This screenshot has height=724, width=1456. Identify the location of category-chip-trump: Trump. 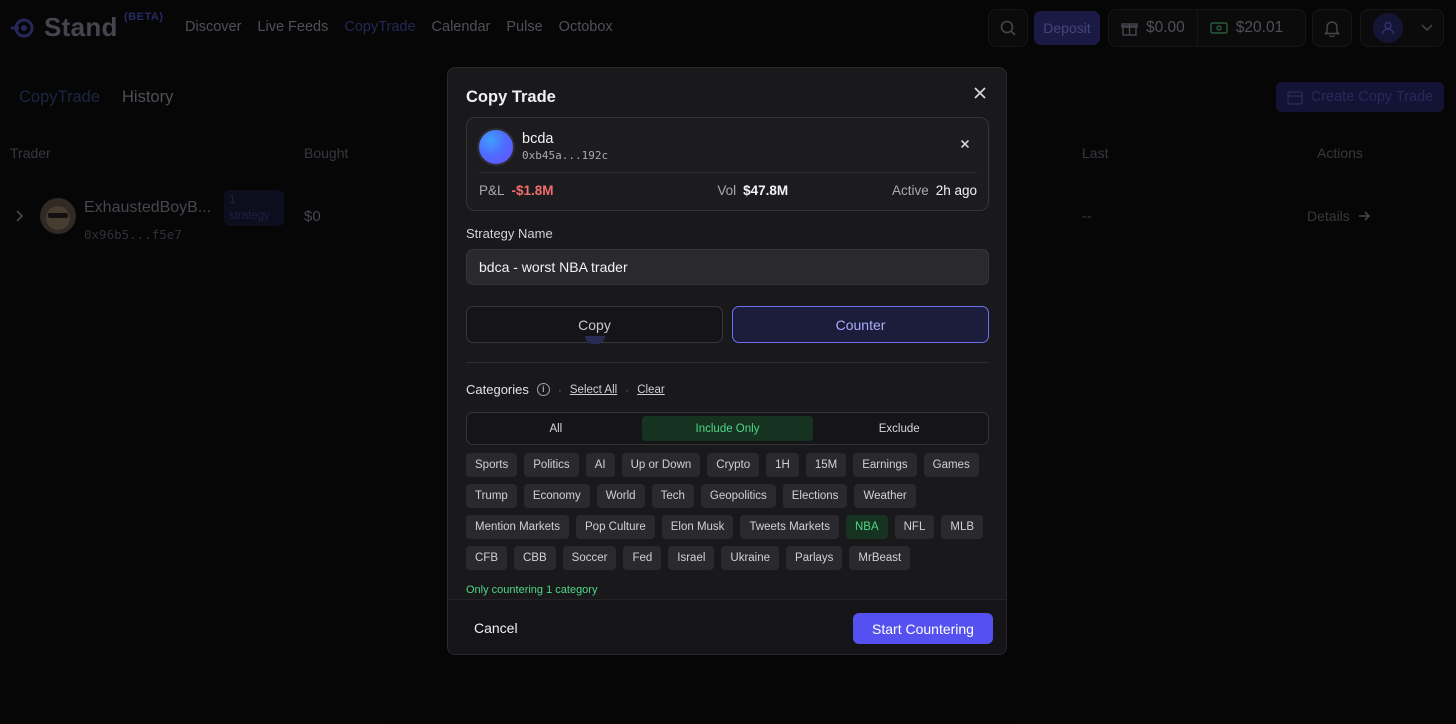
(491, 496).